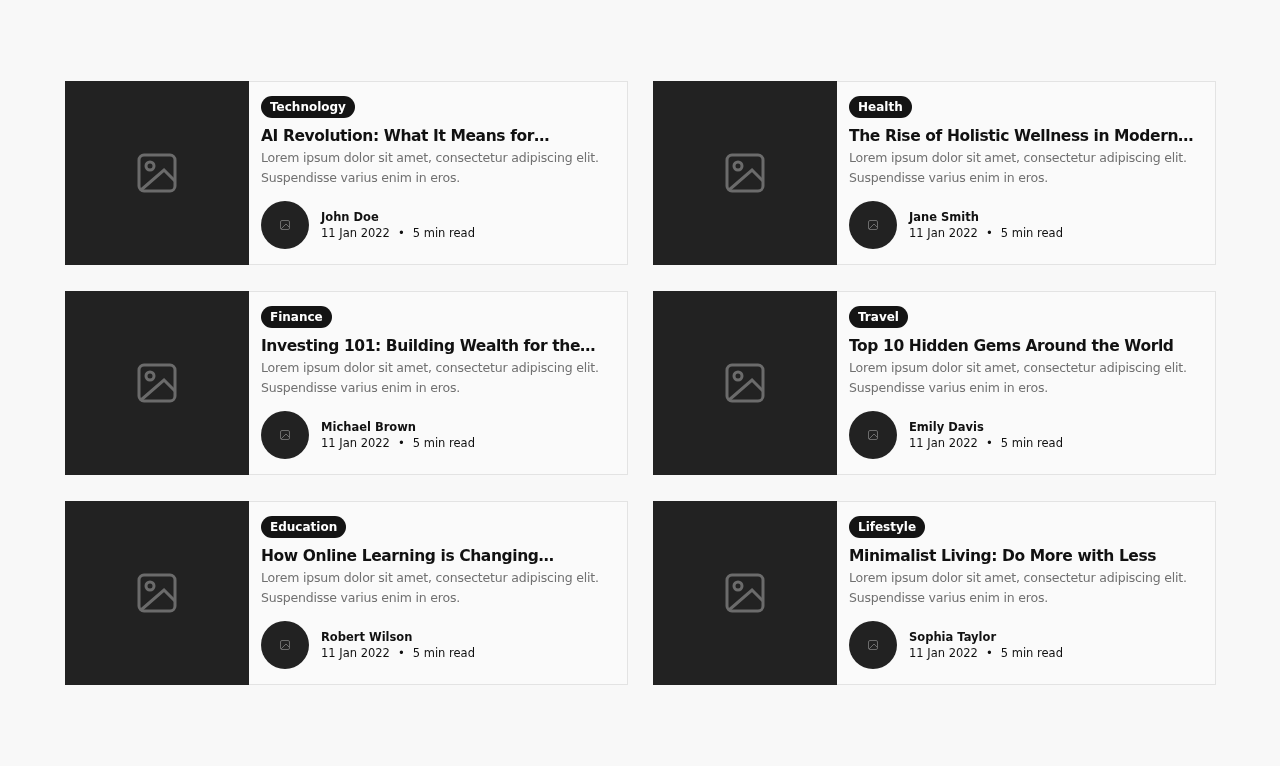 This screenshot has height=766, width=1280. What do you see at coordinates (1011, 346) in the screenshot?
I see `article-title: Top 10 Hidden Gems Around the World` at bounding box center [1011, 346].